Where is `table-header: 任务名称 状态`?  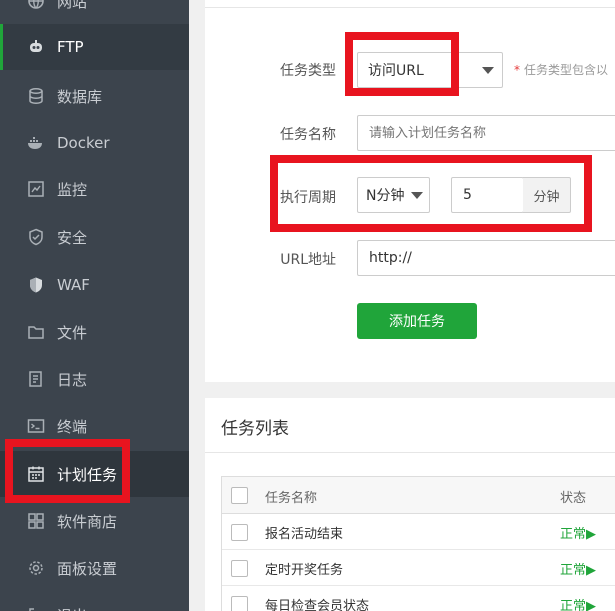
table-header: 任务名称 状态 is located at coordinates (418, 495).